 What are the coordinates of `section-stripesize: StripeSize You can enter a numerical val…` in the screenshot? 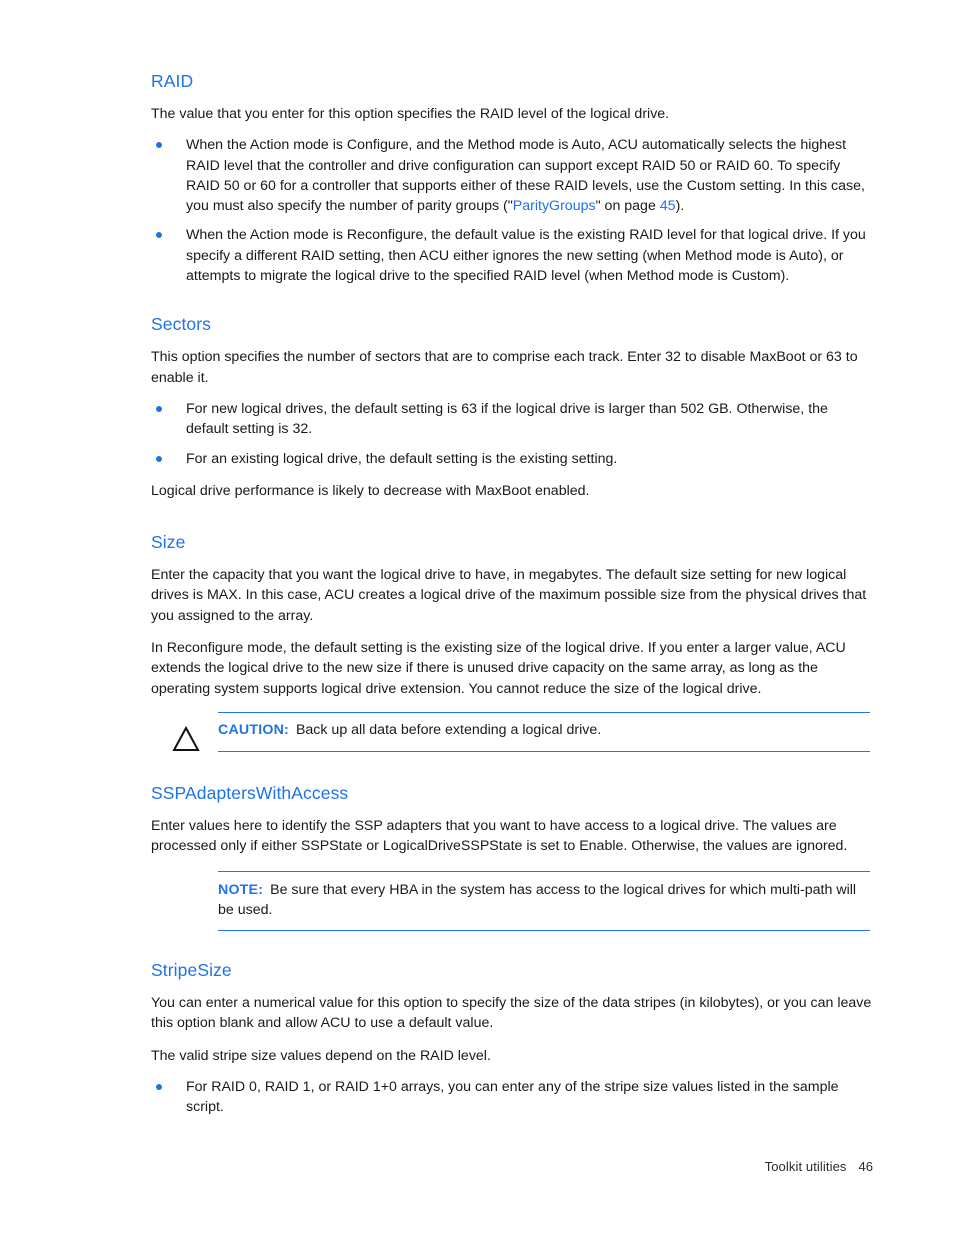 It's located at (512, 1038).